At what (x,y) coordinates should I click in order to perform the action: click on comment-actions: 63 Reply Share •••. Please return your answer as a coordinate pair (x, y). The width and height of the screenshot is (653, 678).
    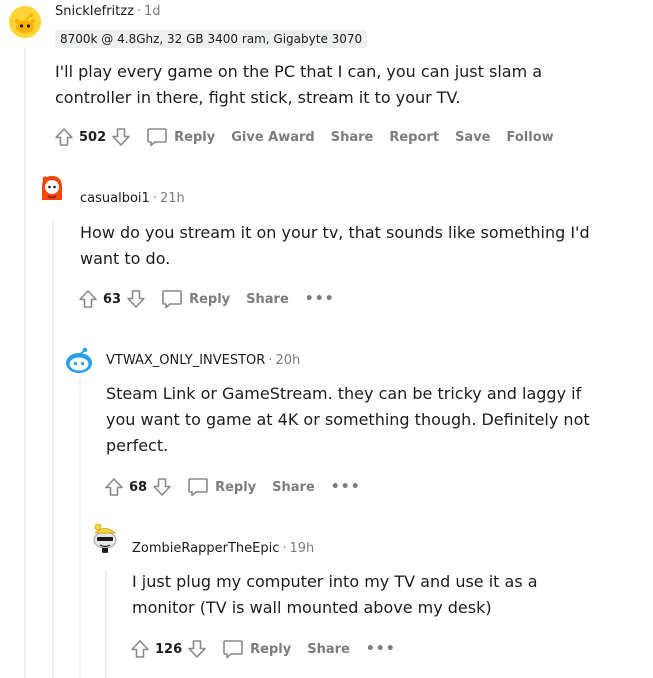
    Looking at the image, I should click on (206, 299).